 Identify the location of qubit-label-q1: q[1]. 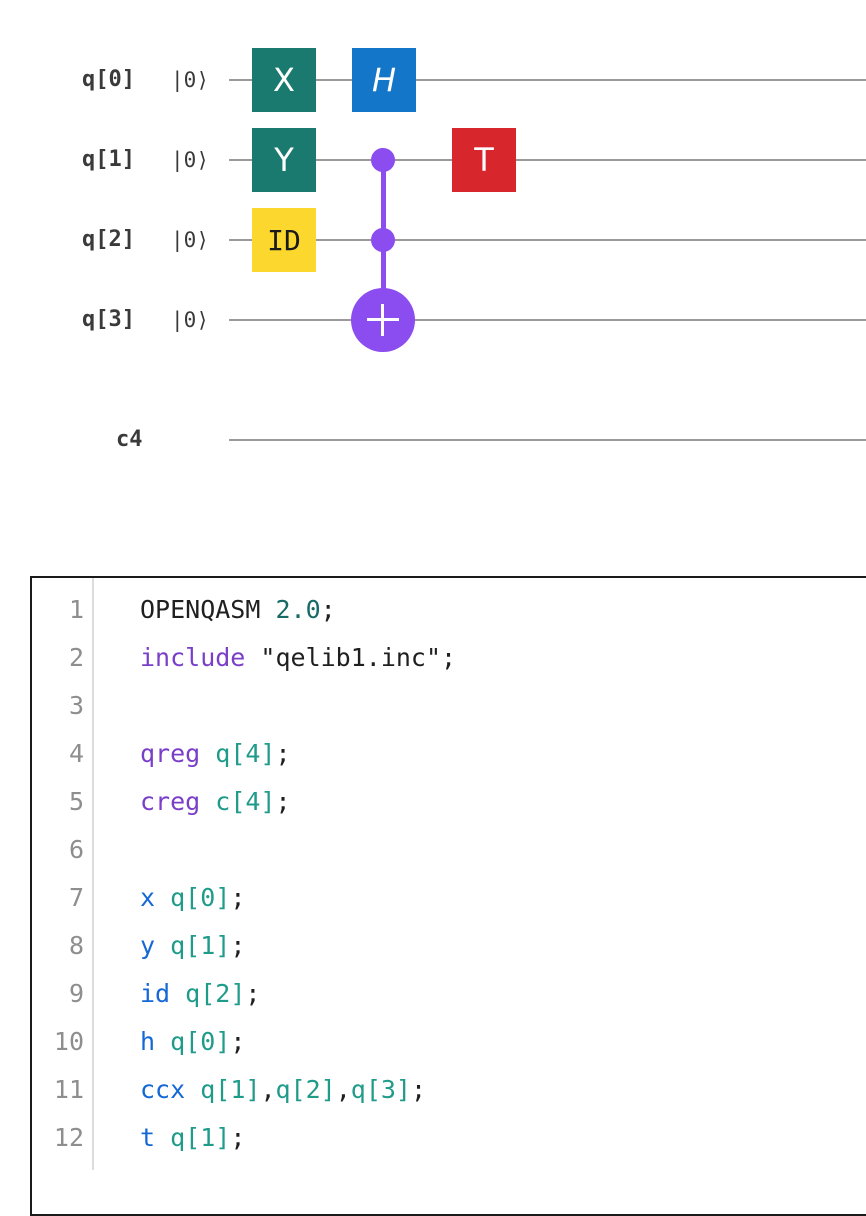
(108, 159).